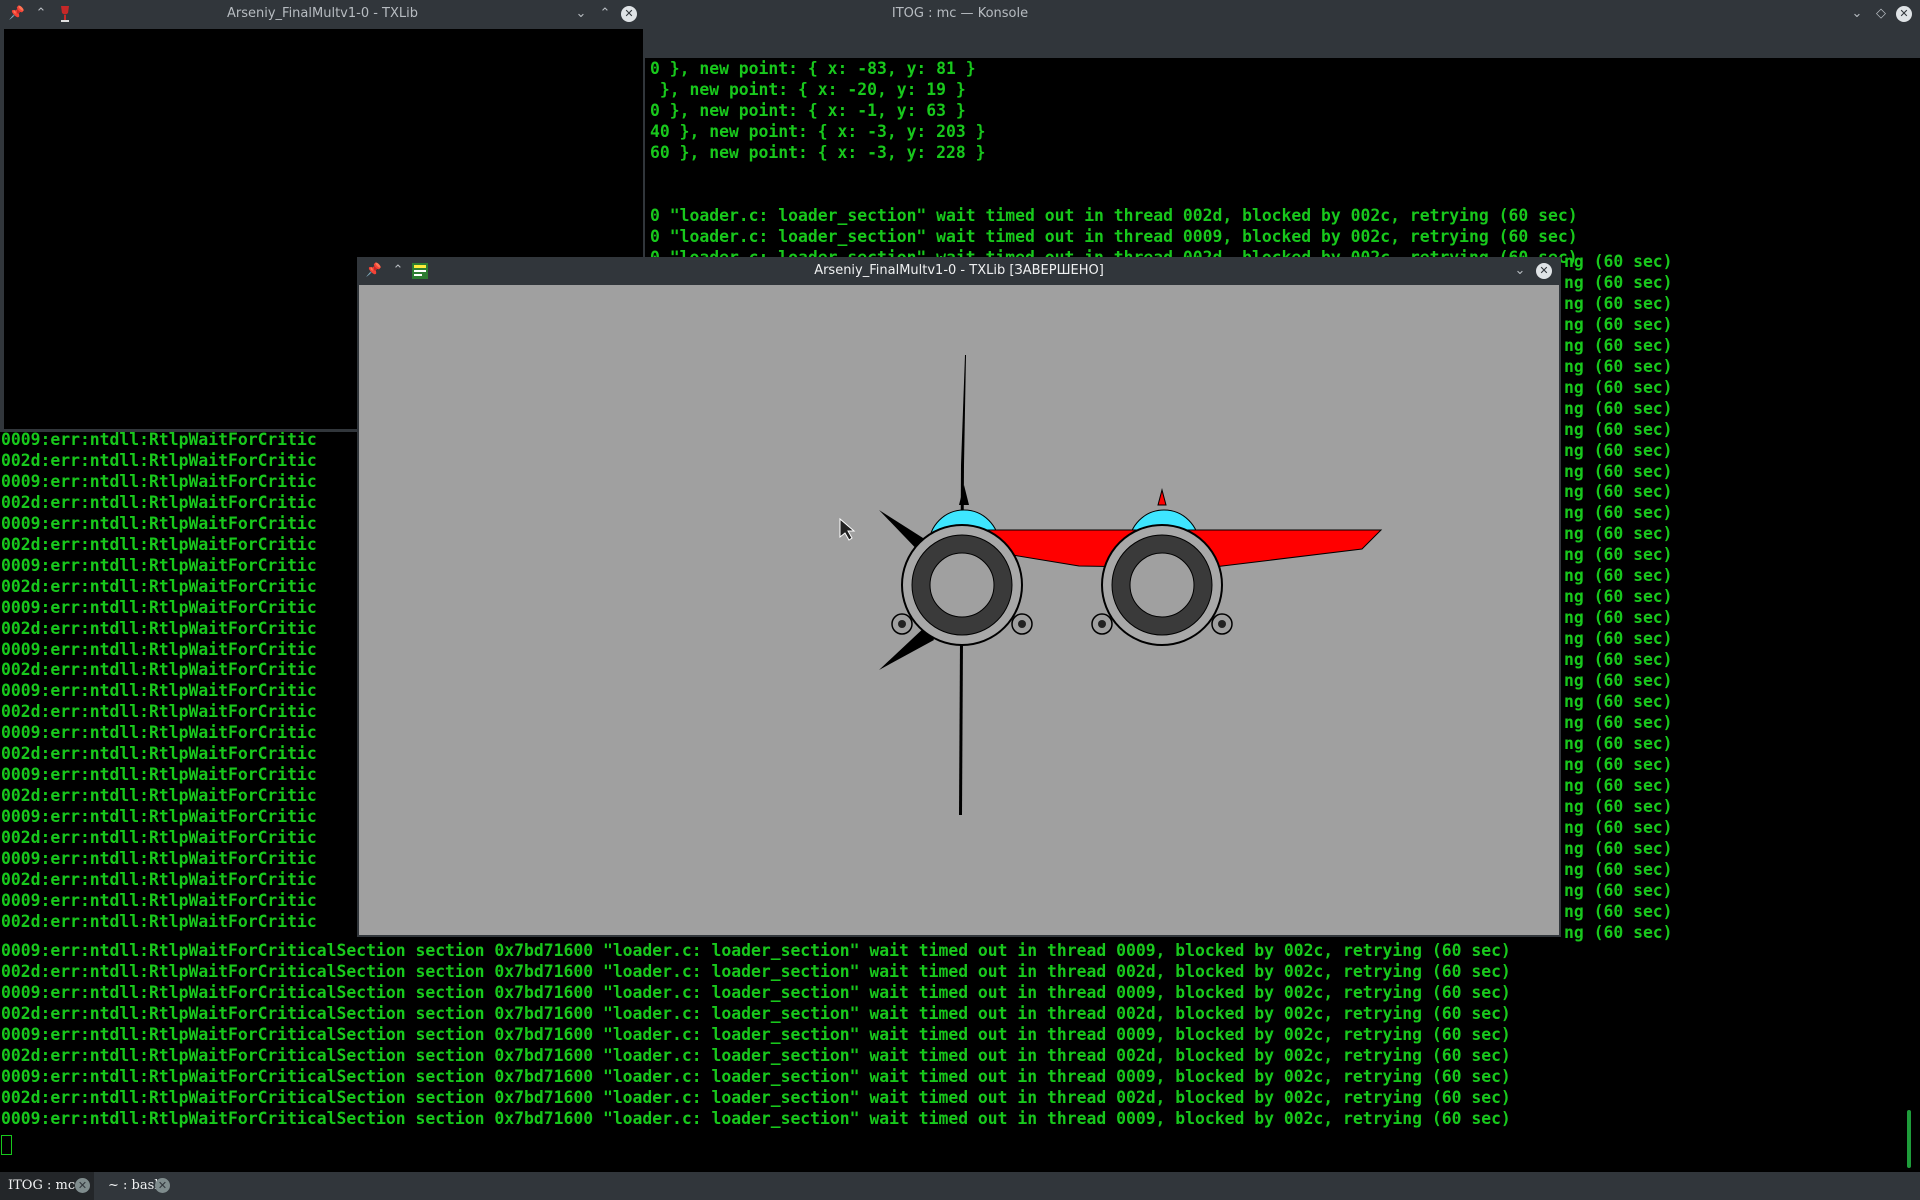 The height and width of the screenshot is (1200, 1920). Describe the element at coordinates (42, 1185) in the screenshot. I see `tab-label: ITOG : mc` at that location.